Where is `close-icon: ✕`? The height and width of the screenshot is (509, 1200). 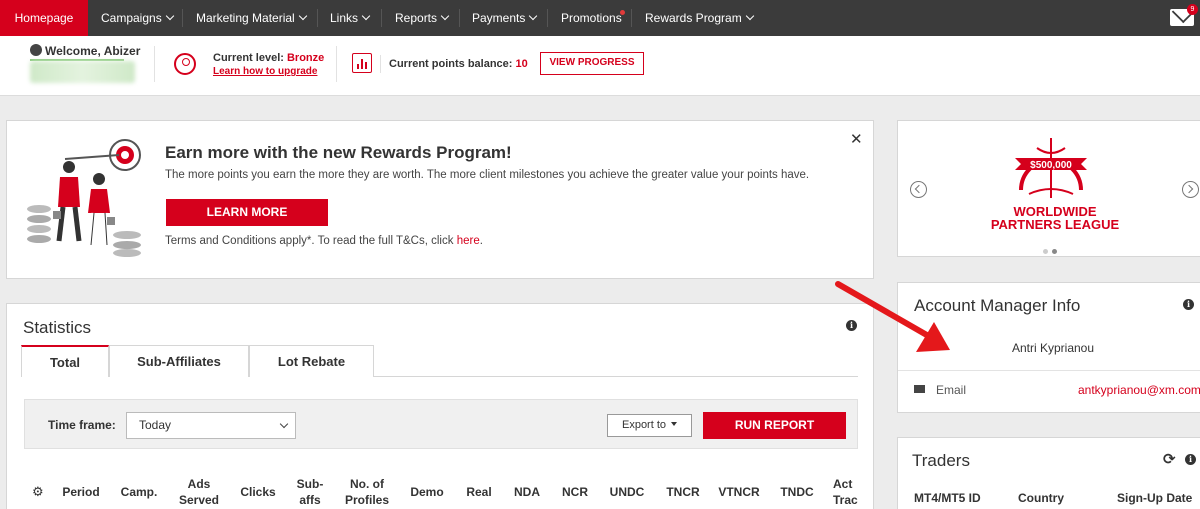 close-icon: ✕ is located at coordinates (856, 139).